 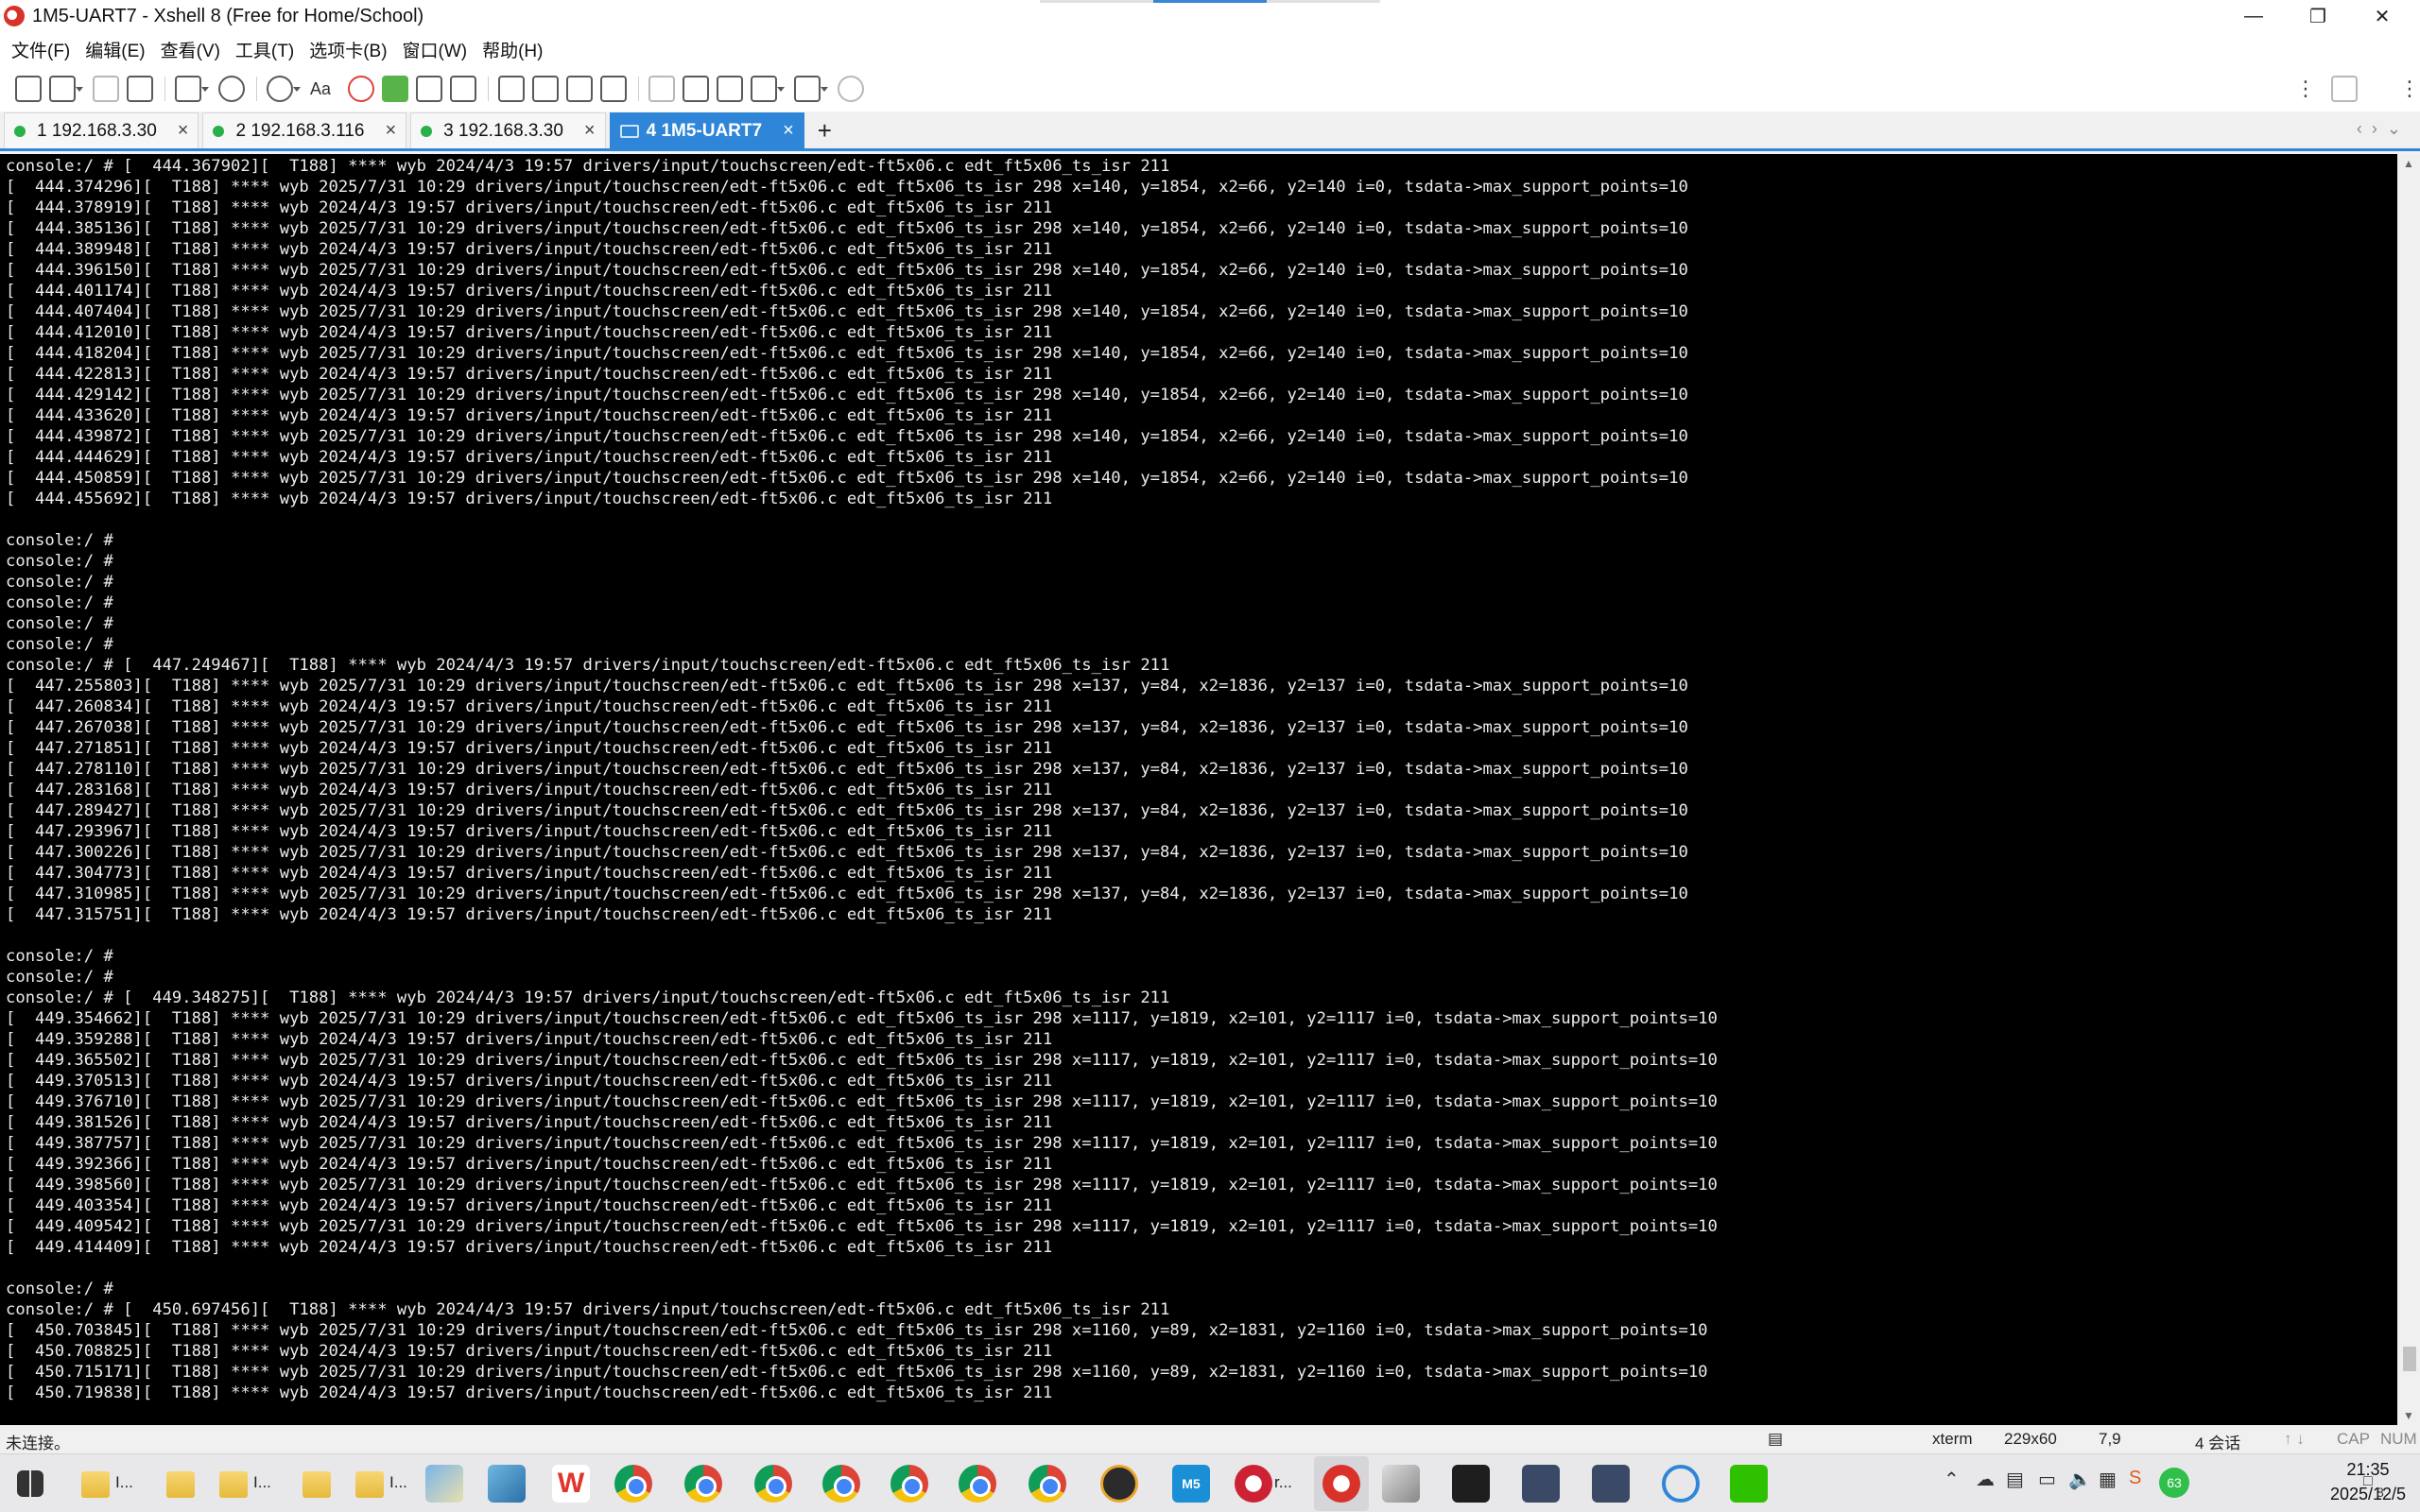 What do you see at coordinates (231, 89) in the screenshot?
I see `search-icon` at bounding box center [231, 89].